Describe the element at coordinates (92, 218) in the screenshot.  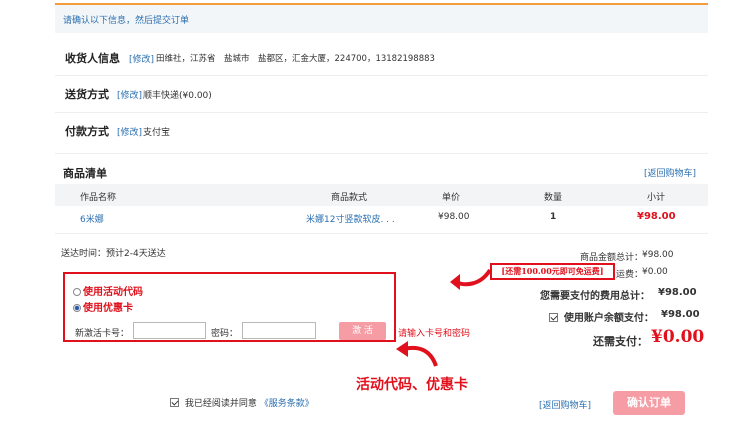
I see `product-name-link: 6米娜` at that location.